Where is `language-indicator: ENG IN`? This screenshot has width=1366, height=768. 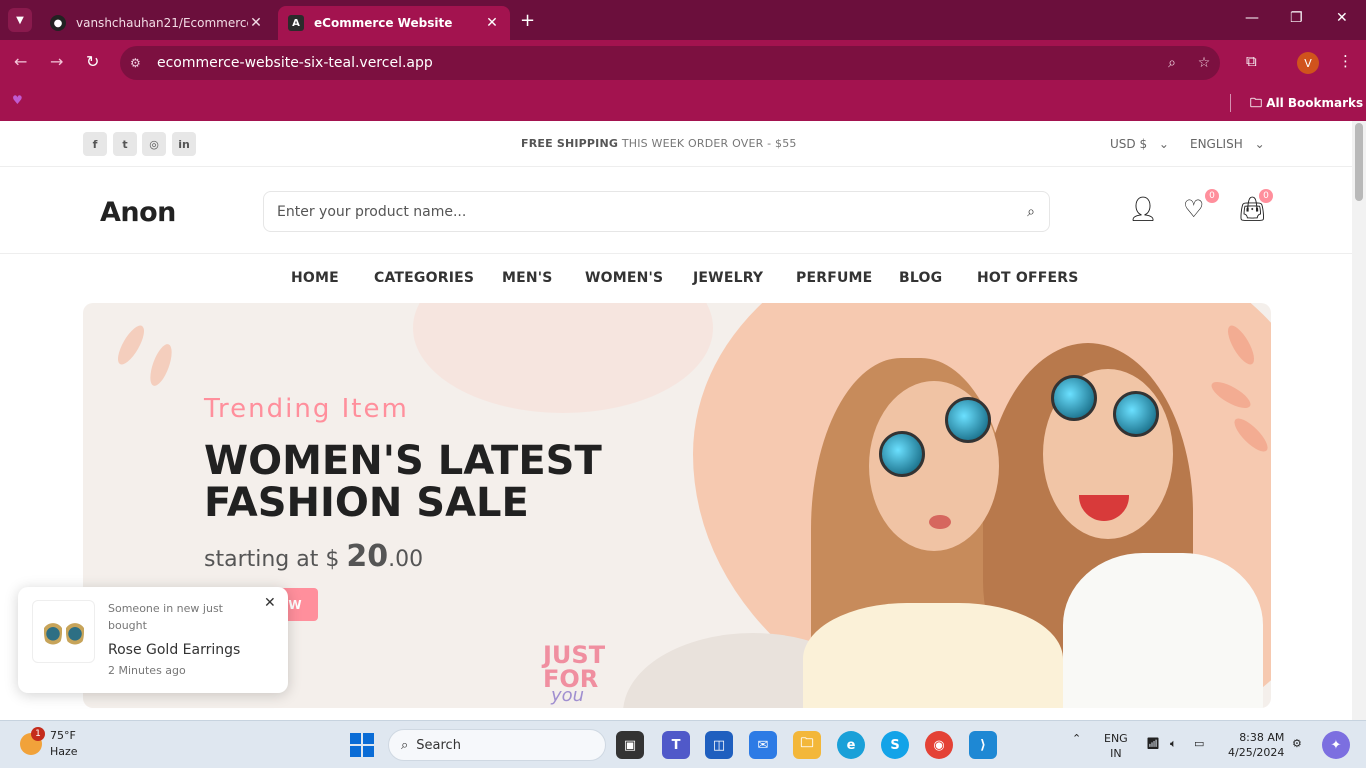 language-indicator: ENG IN is located at coordinates (1116, 746).